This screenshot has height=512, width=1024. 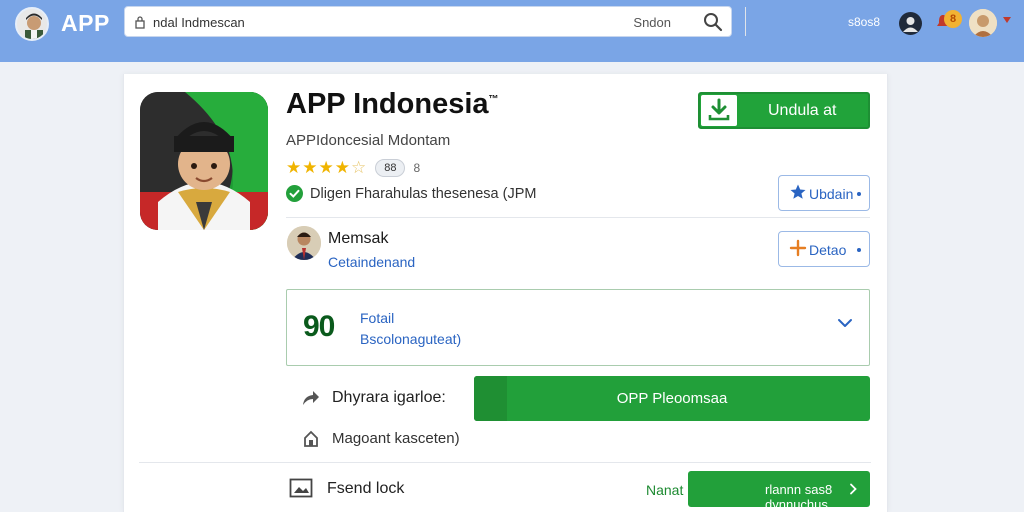 I want to click on primary-action-button: OPP Pleoomsaa, so click(x=672, y=398).